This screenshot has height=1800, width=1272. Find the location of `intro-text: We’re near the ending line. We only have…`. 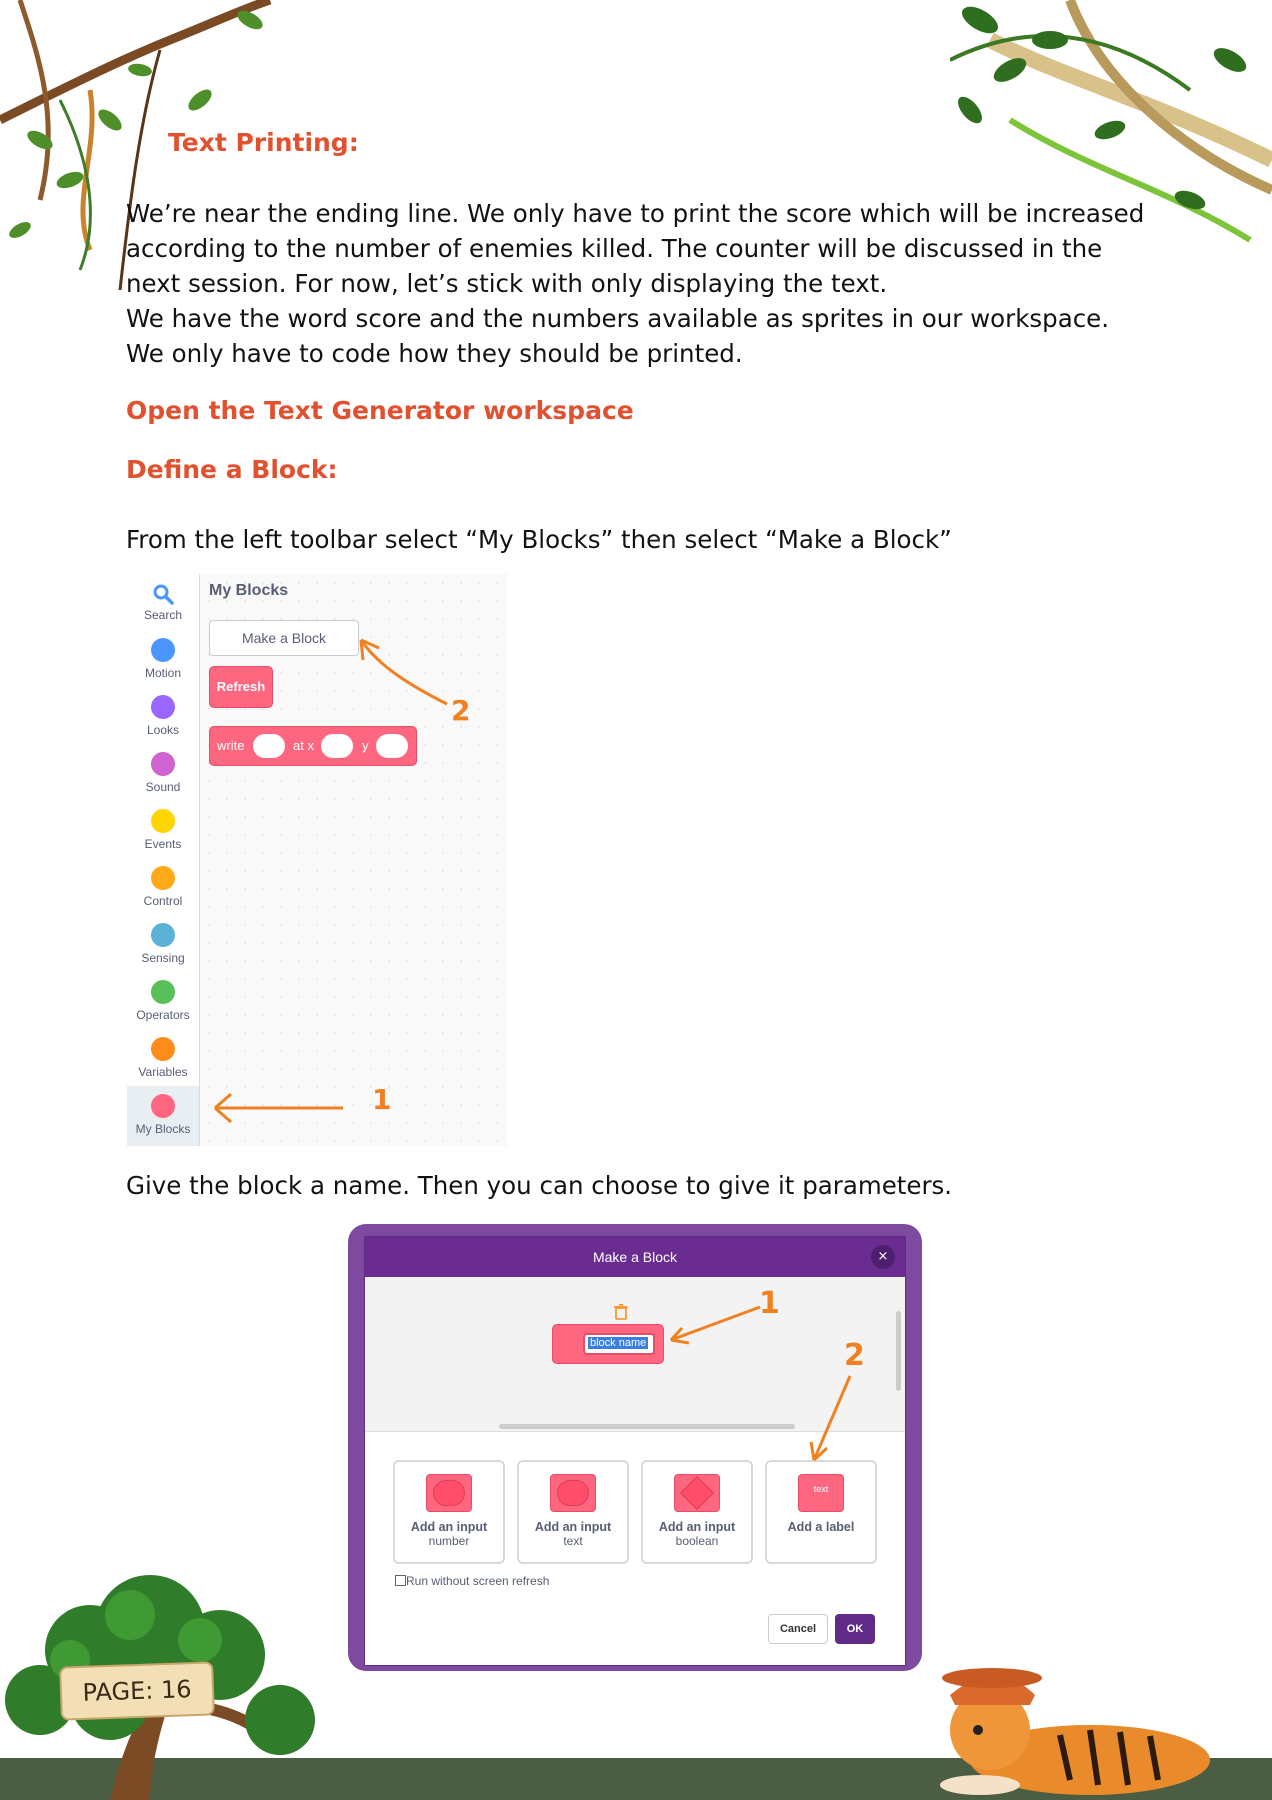

intro-text: We’re near the ending line. We only have… is located at coordinates (635, 248).